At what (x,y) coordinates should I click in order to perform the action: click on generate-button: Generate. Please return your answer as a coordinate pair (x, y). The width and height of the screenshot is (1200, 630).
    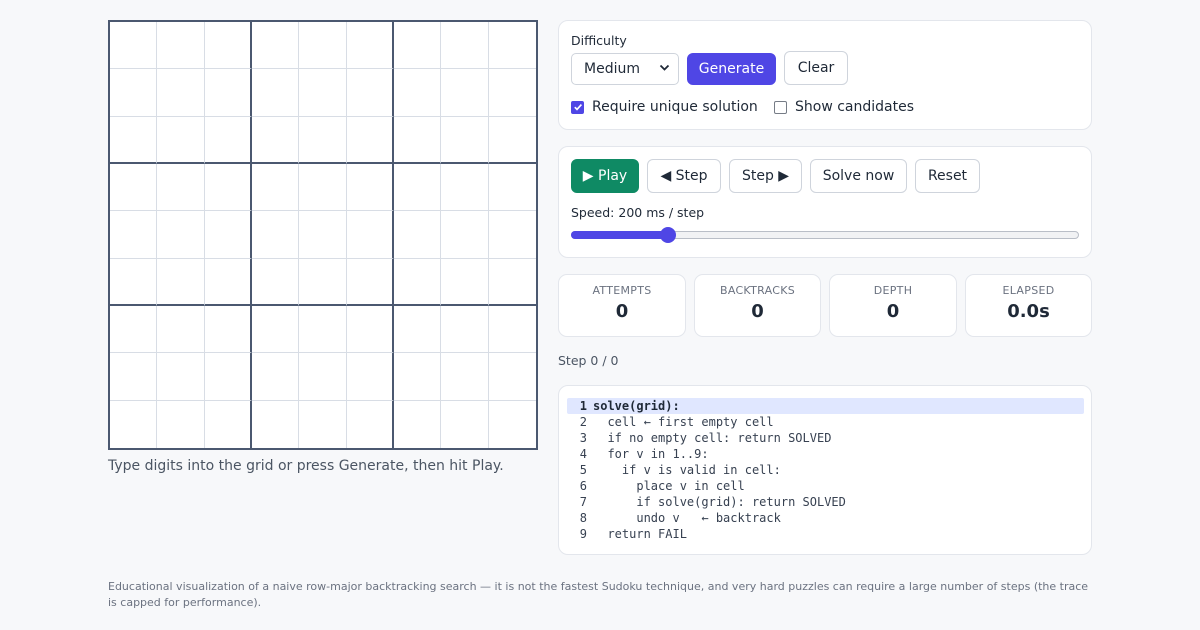
    Looking at the image, I should click on (731, 69).